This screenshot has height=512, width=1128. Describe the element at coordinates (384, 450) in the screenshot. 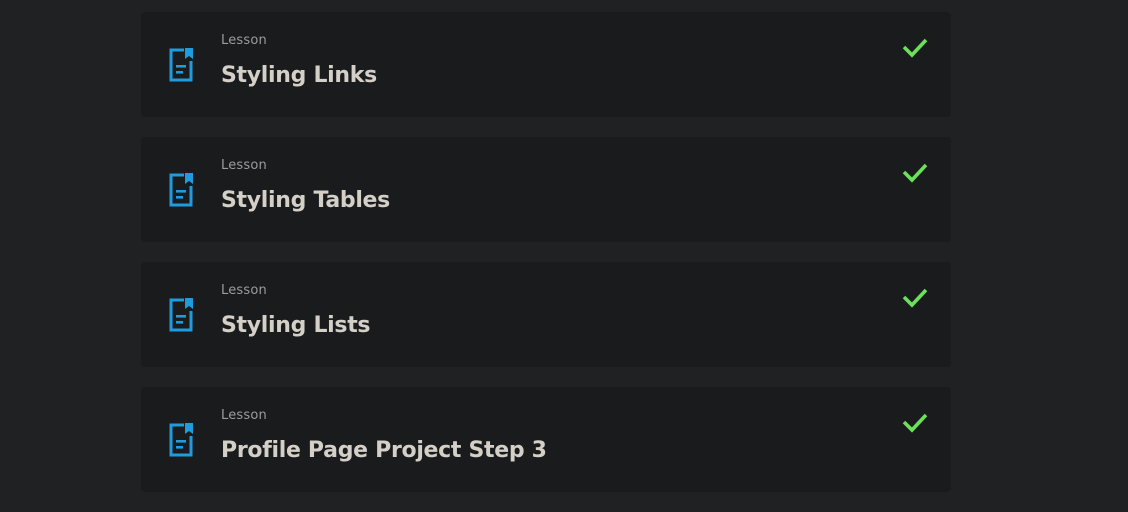

I see `lesson-title: Profile Page Project Step 3` at that location.